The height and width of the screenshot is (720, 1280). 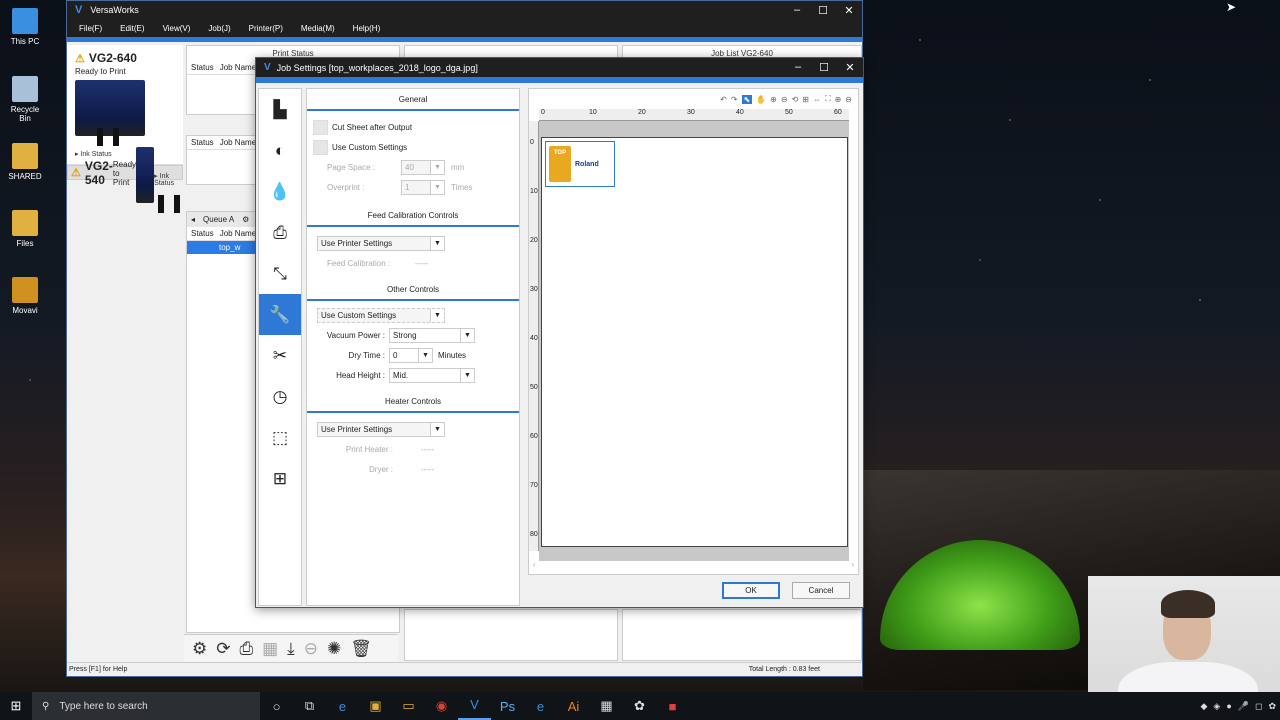 I want to click on ink-drop-icon: 💧, so click(x=280, y=191).